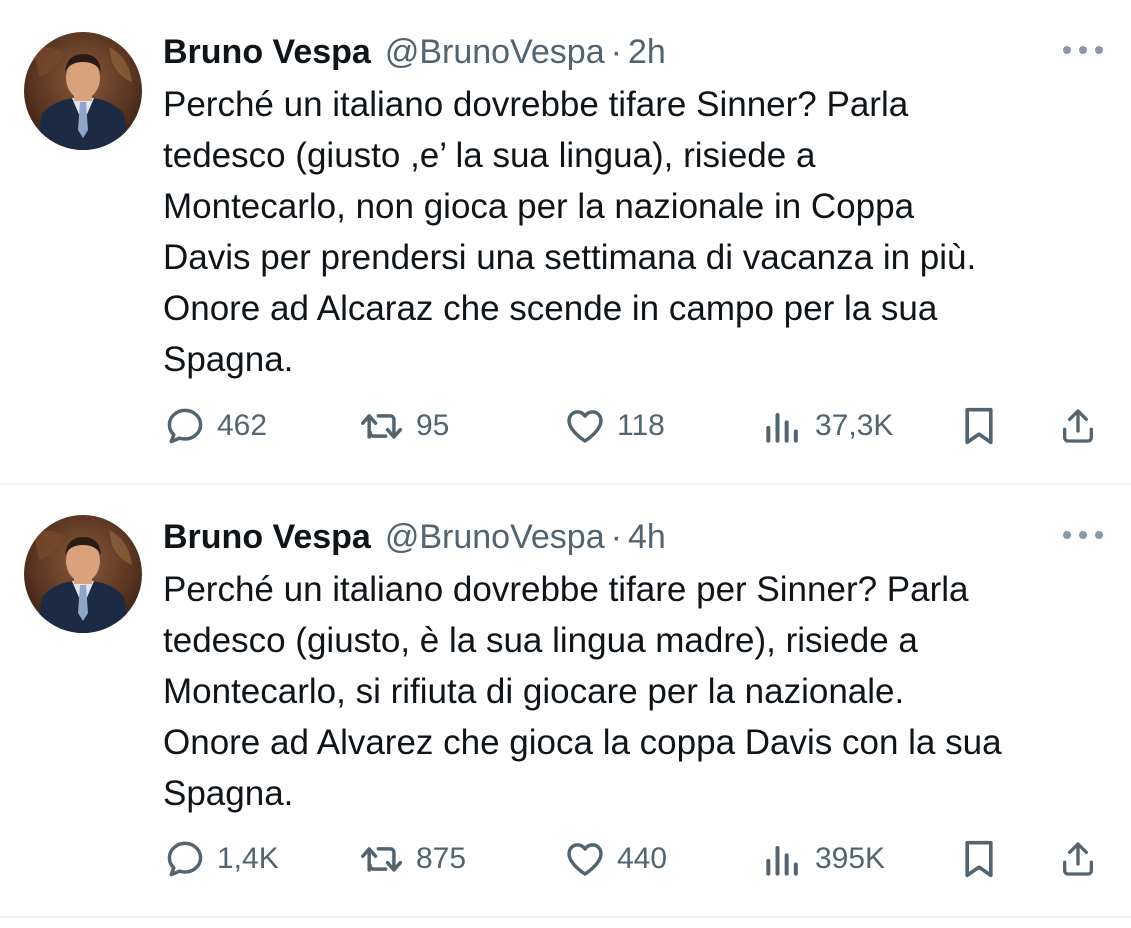  I want to click on reply-button: 1,4K, so click(221, 859).